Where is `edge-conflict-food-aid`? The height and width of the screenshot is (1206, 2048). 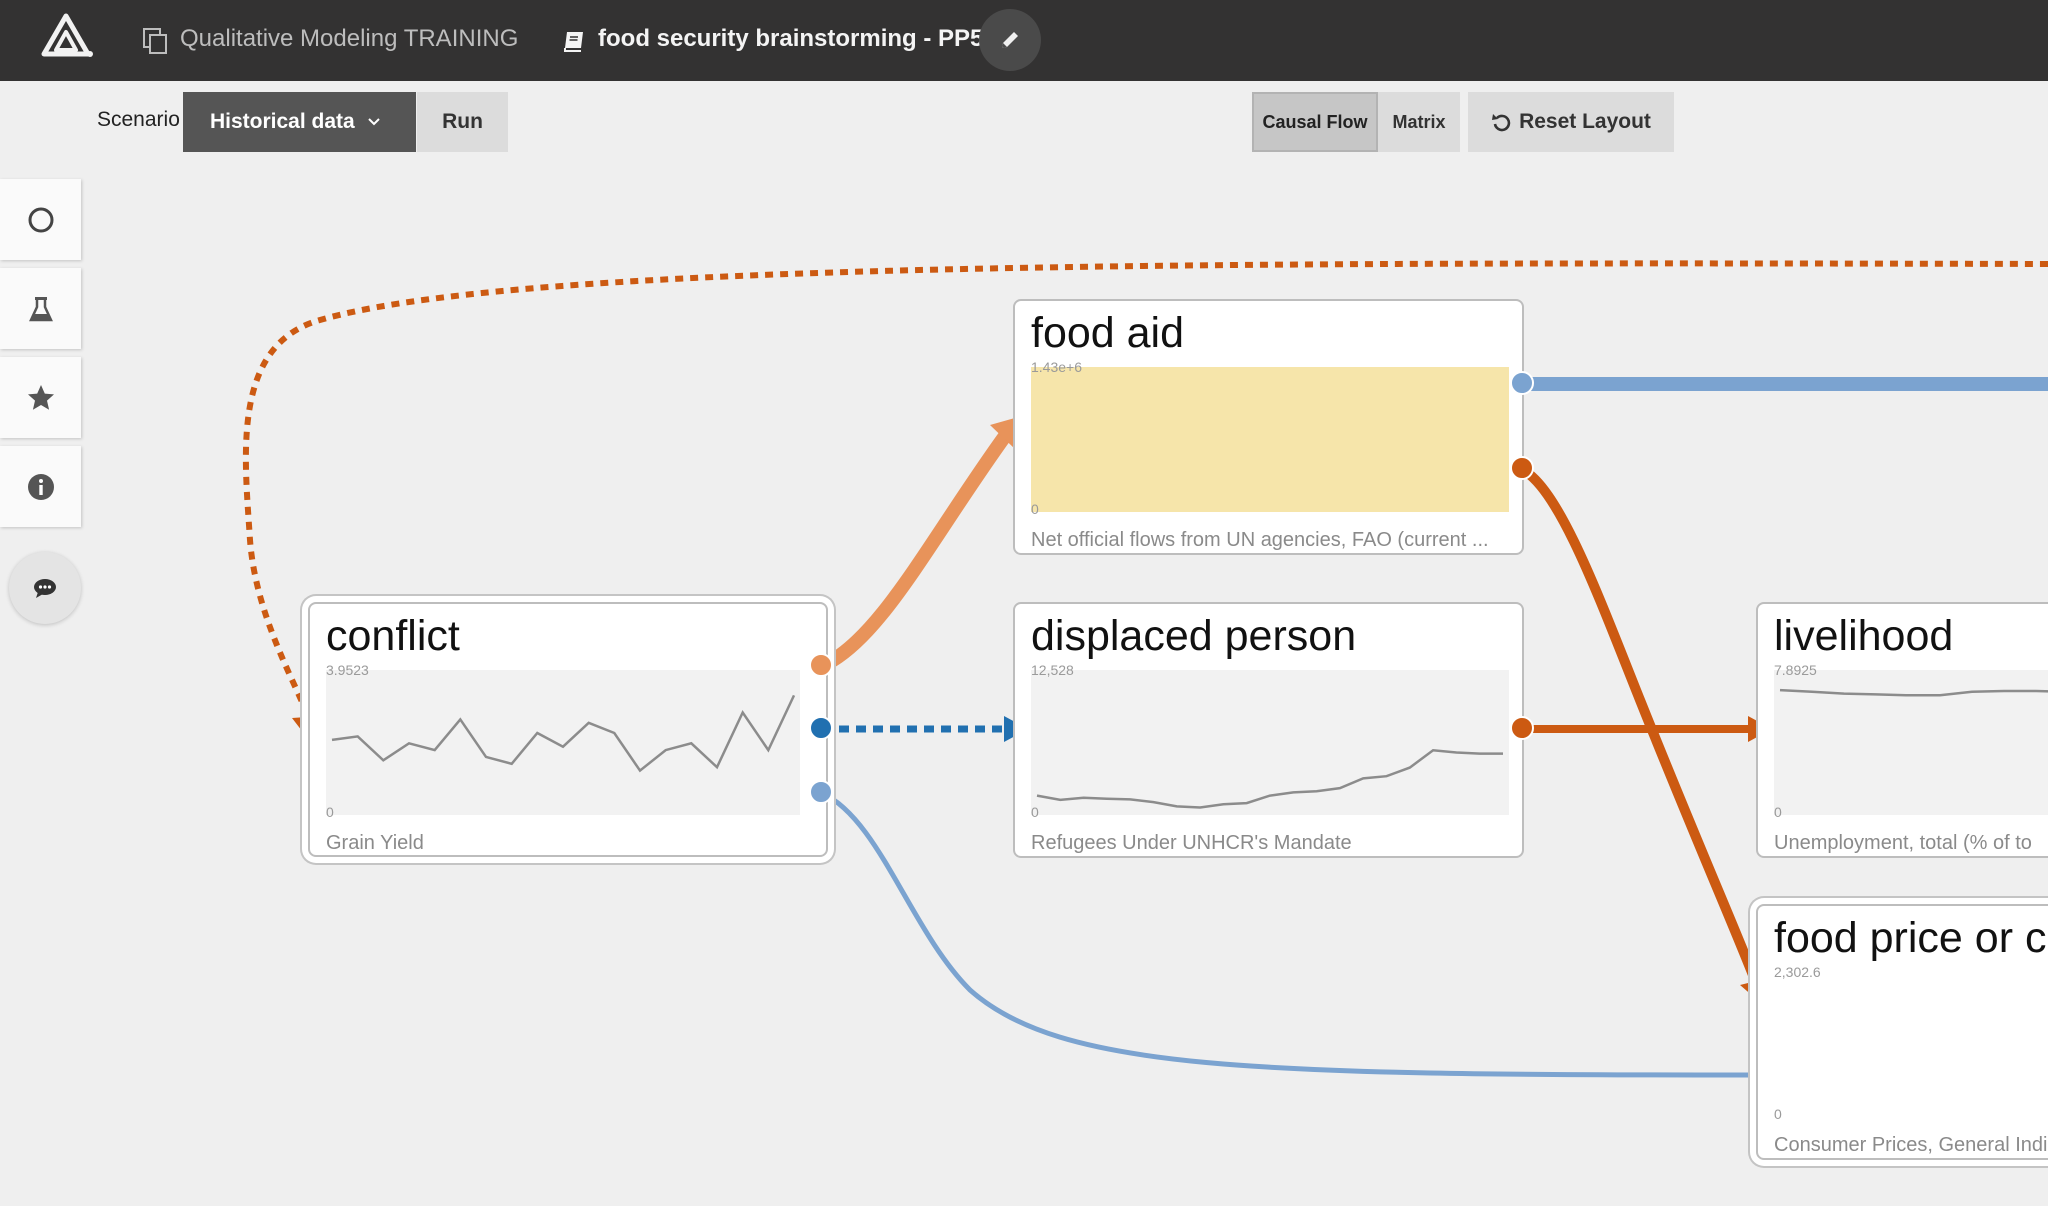
edge-conflict-food-aid is located at coordinates (913, 551).